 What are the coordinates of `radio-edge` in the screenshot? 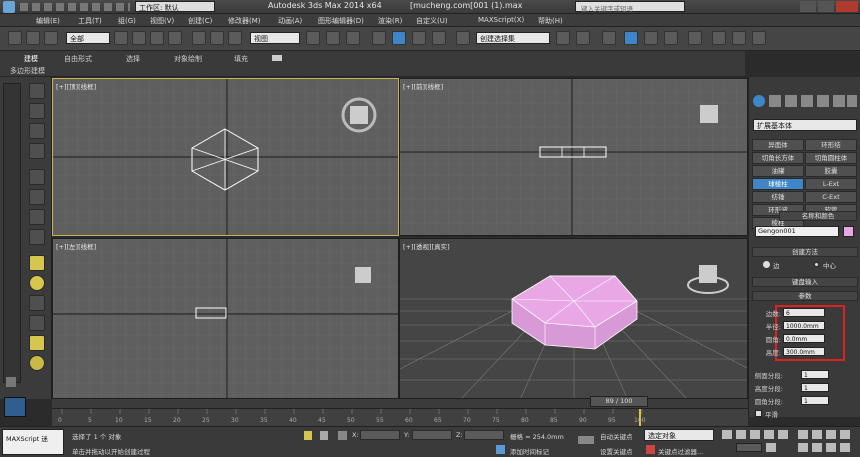 It's located at (766, 264).